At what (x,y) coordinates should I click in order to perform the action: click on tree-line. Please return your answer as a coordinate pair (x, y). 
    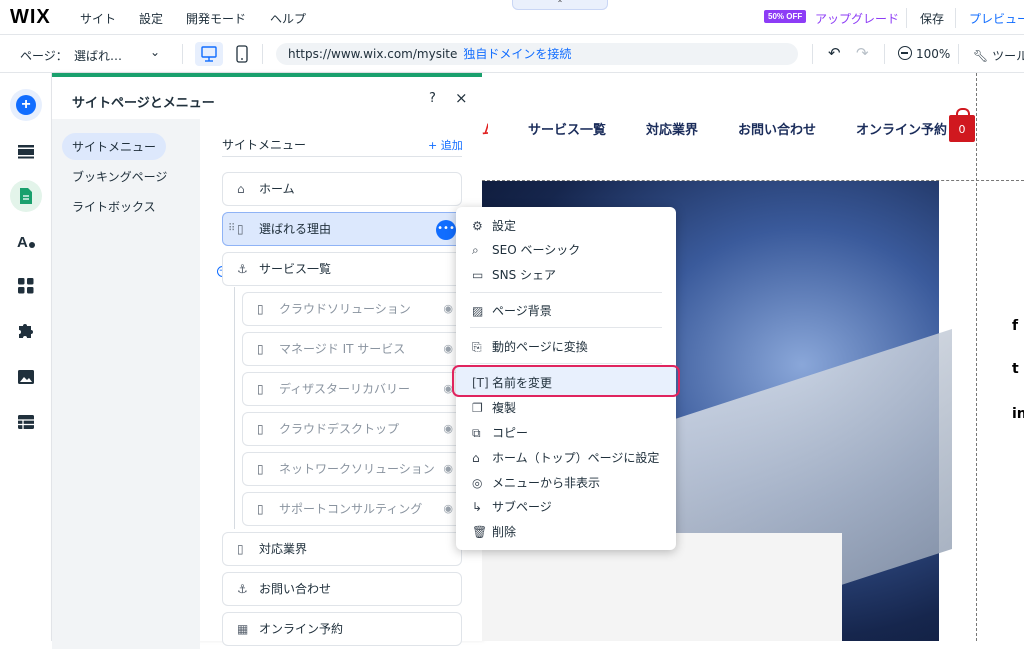
    Looking at the image, I should click on (234, 408).